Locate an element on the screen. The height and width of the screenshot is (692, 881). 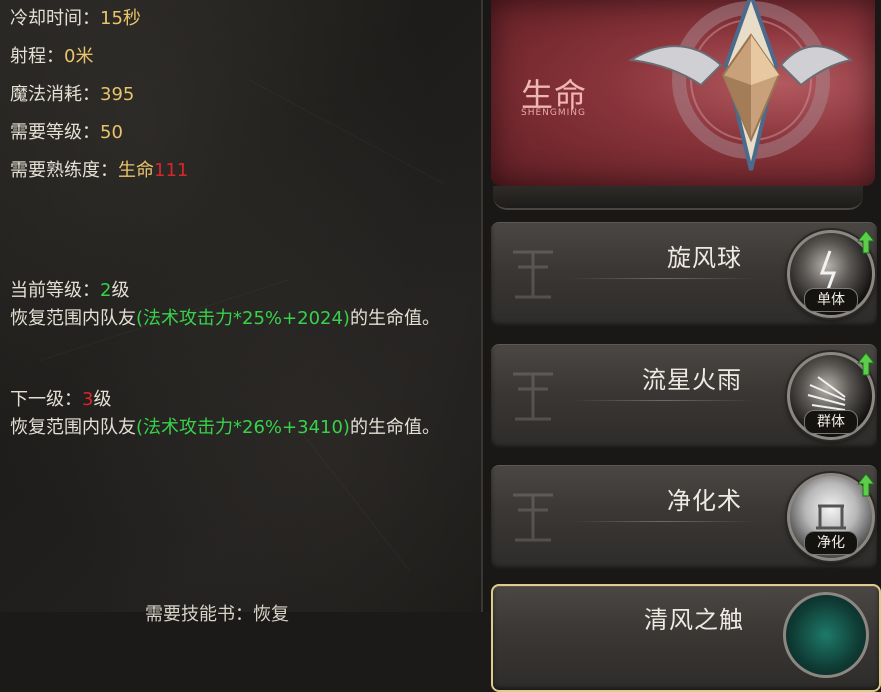
proficiency-row: 需要熟练度：生命111 is located at coordinates (99, 169).